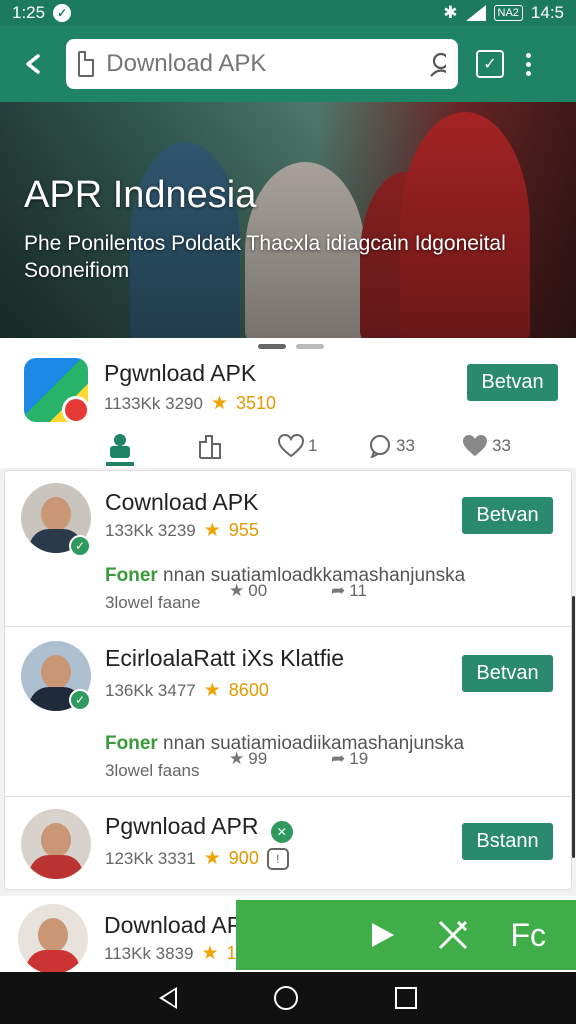 The width and height of the screenshot is (576, 1024). I want to click on tab-like: 1, so click(297, 446).